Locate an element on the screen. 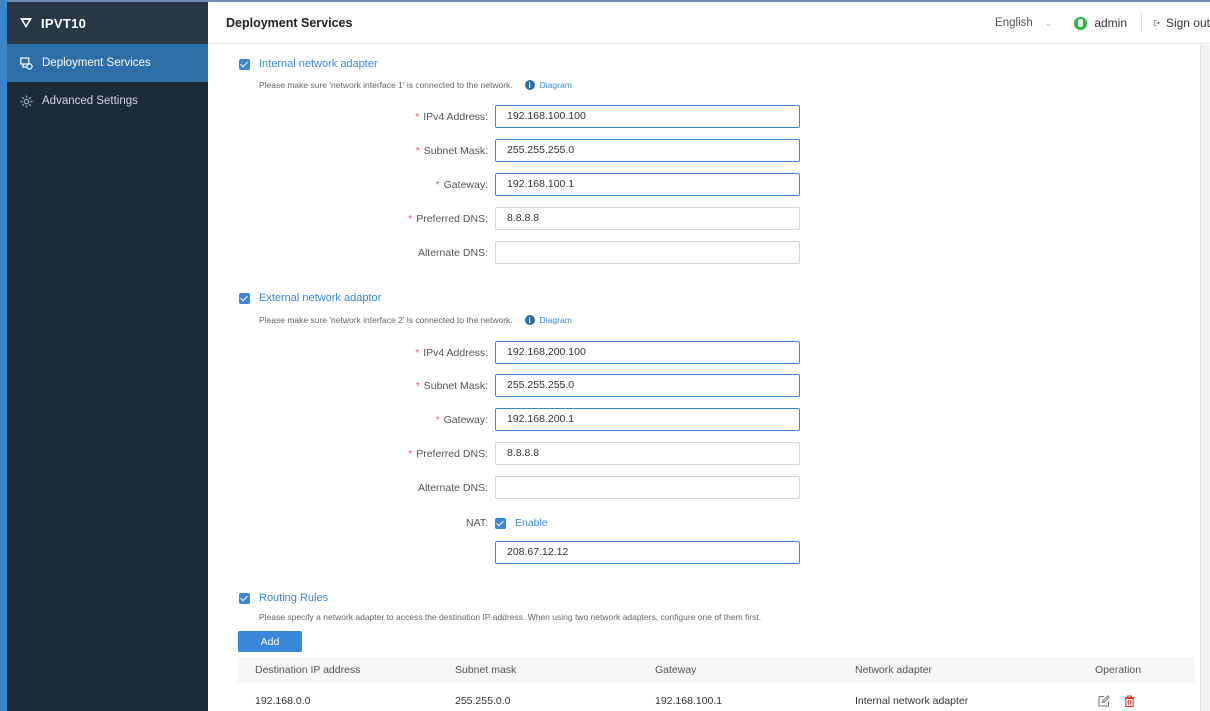  add-route-button: Add is located at coordinates (270, 641).